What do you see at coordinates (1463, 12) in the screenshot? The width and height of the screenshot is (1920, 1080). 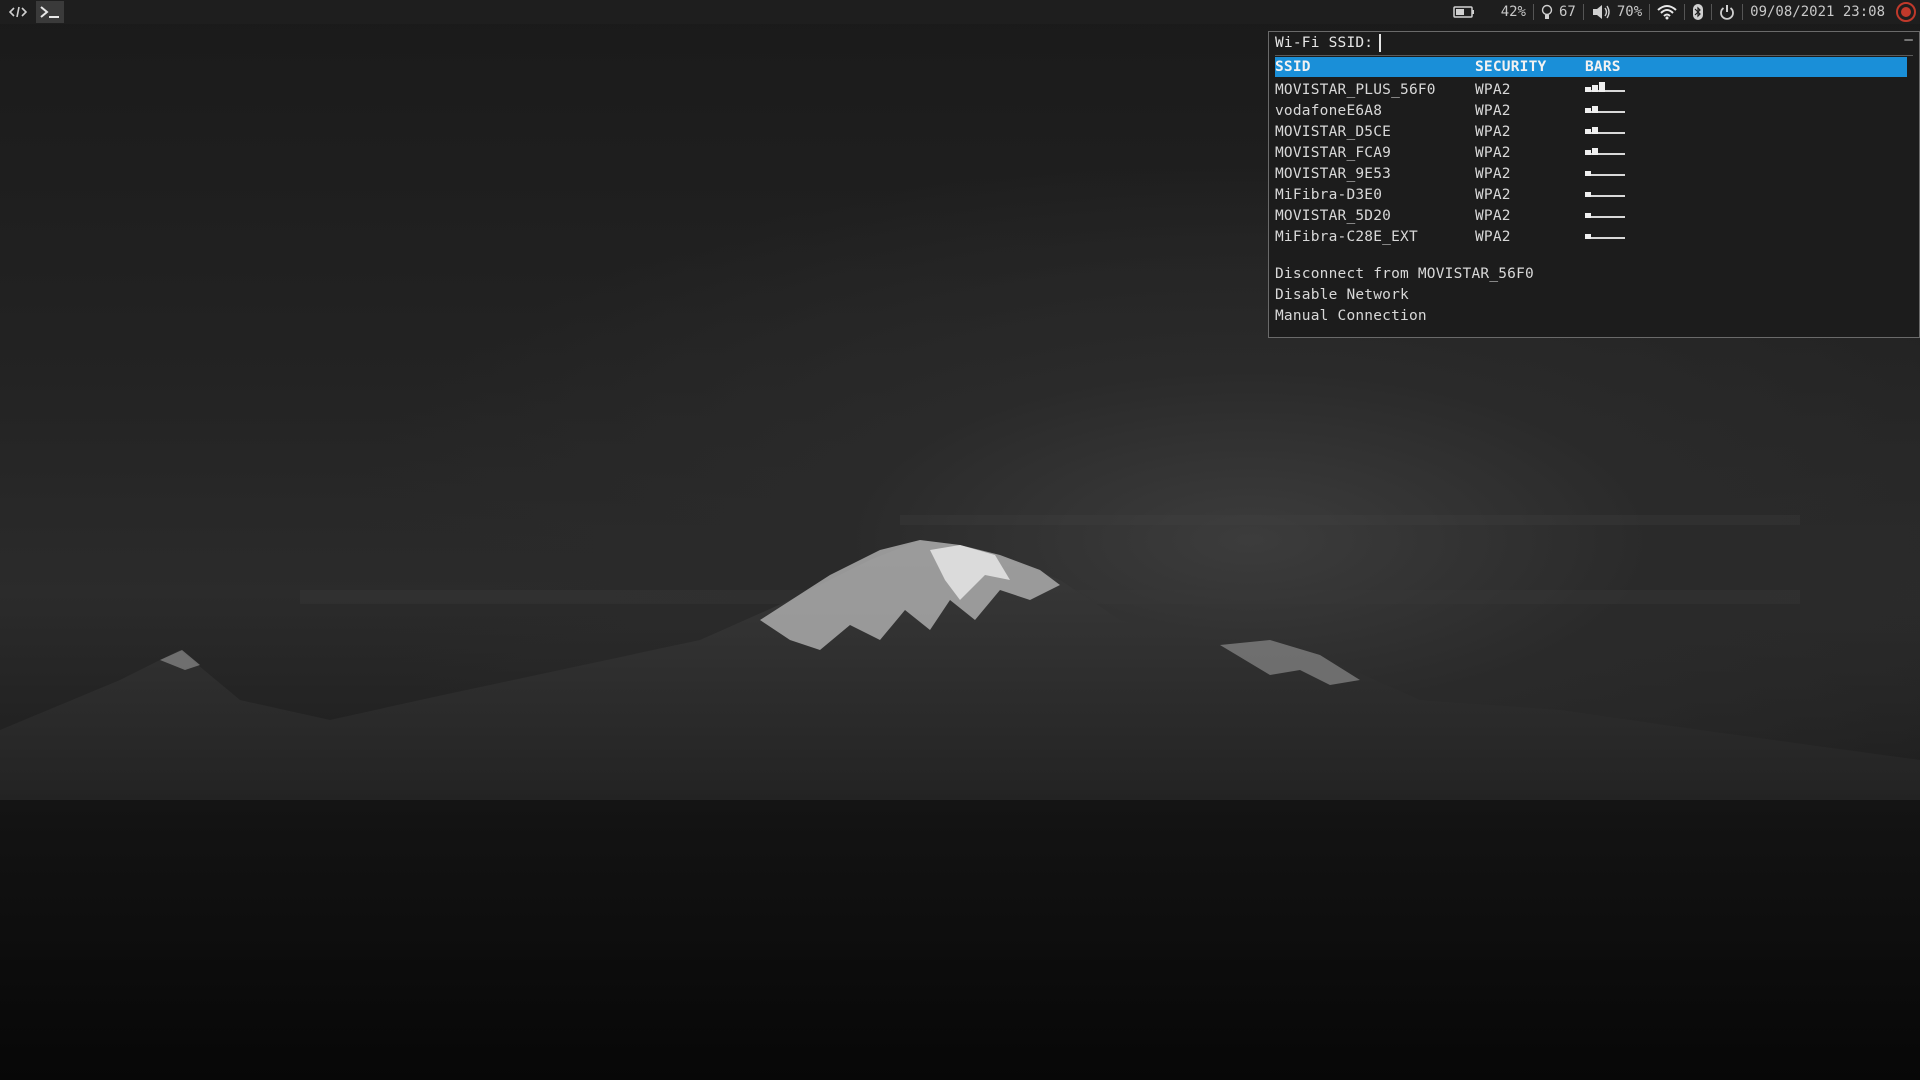 I see `battery-icon` at bounding box center [1463, 12].